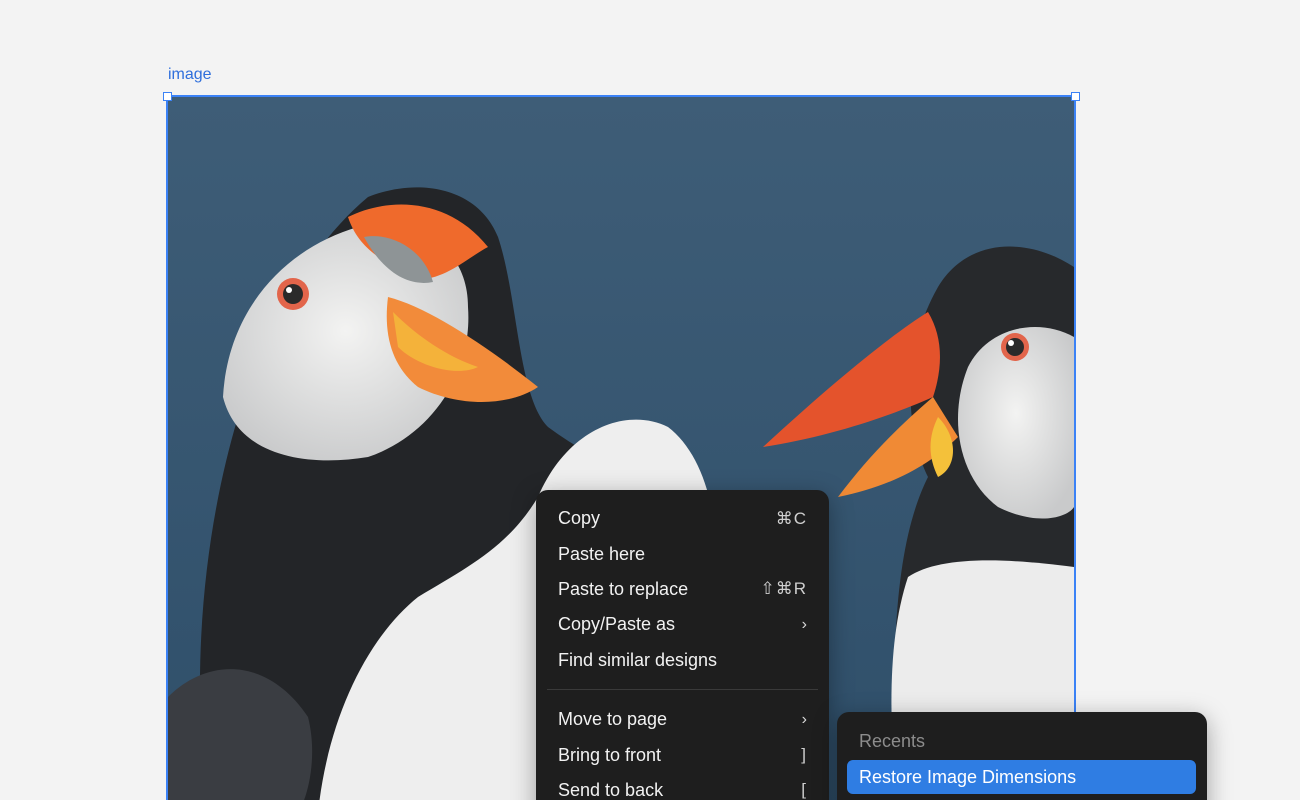 This screenshot has height=800, width=1300. What do you see at coordinates (783, 589) in the screenshot?
I see `menu-item-shortcut: ⇧⌘R` at bounding box center [783, 589].